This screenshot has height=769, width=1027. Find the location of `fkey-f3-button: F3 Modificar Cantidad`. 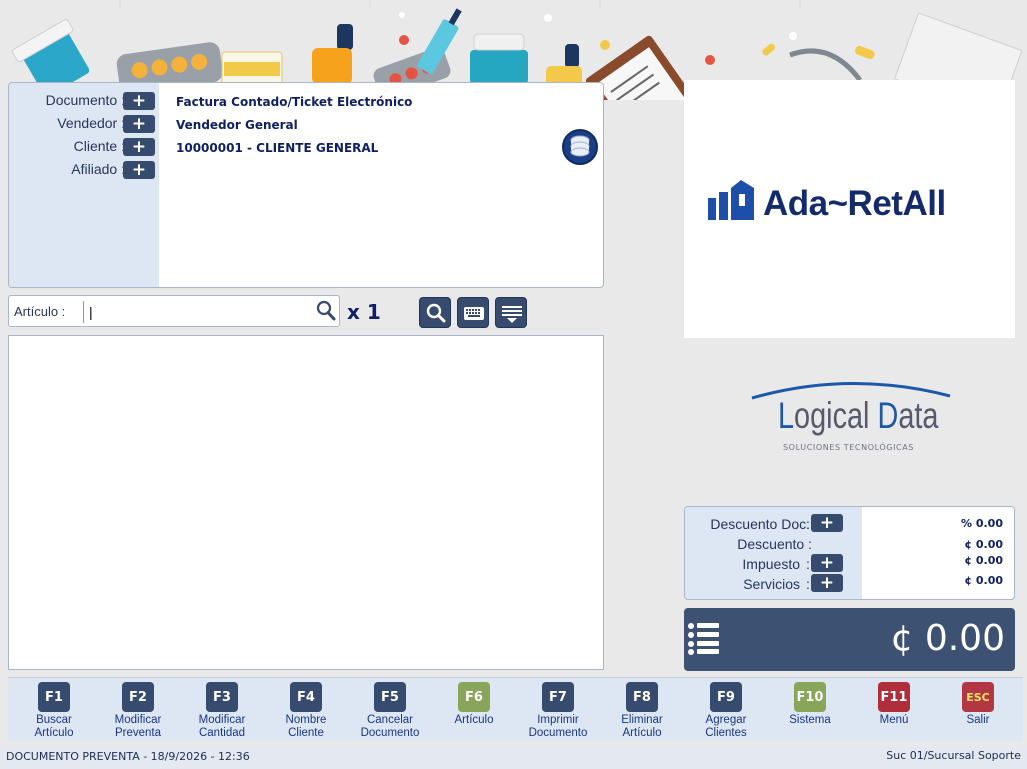

fkey-f3-button: F3 Modificar Cantidad is located at coordinates (222, 712).